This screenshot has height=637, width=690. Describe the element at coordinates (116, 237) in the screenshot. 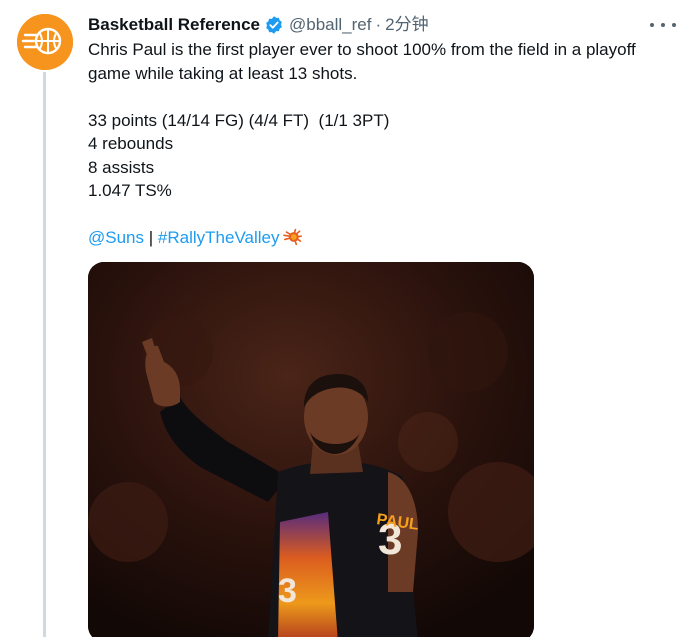

I see `mention-link: @Suns` at that location.